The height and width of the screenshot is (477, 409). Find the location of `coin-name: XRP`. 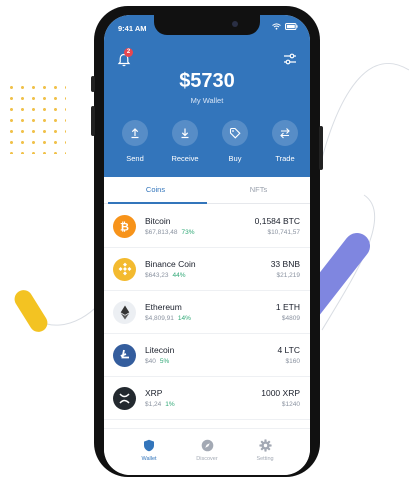

coin-name: XRP is located at coordinates (154, 393).